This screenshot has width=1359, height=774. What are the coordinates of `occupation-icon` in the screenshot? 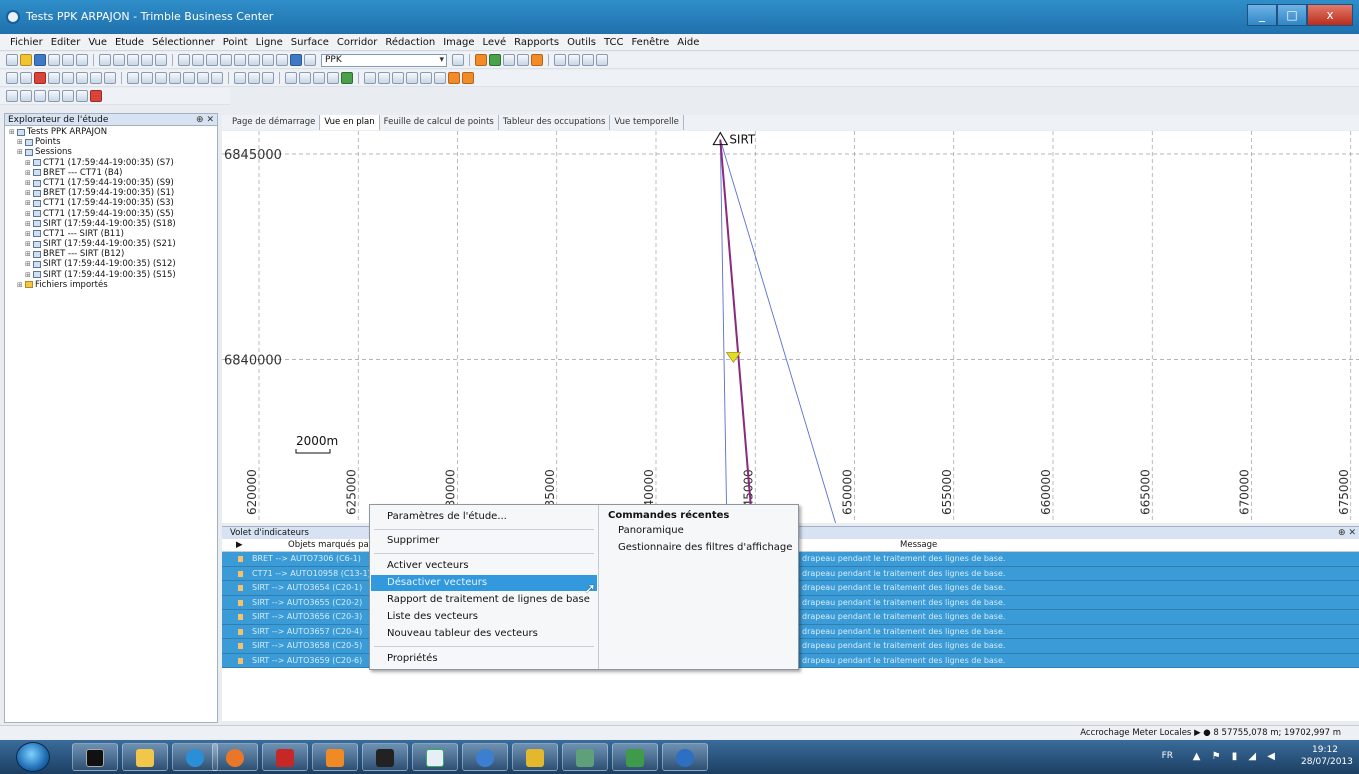 It's located at (175, 78).